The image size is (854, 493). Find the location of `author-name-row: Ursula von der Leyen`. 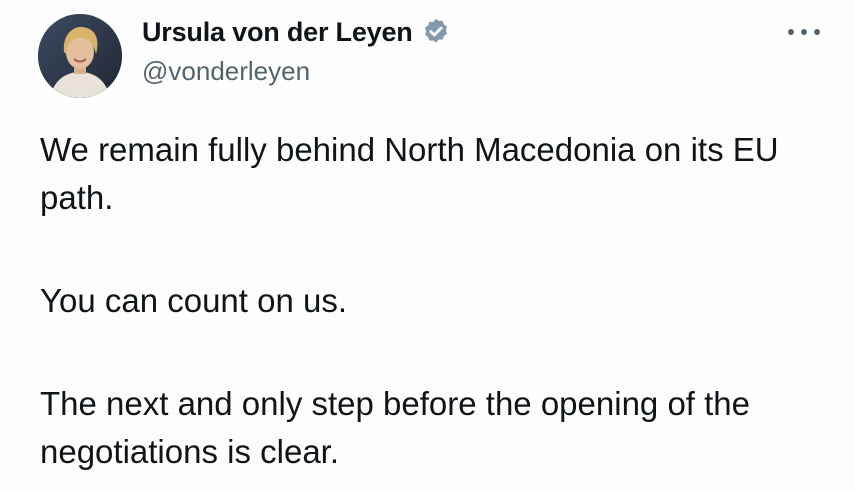

author-name-row: Ursula von der Leyen is located at coordinates (296, 32).